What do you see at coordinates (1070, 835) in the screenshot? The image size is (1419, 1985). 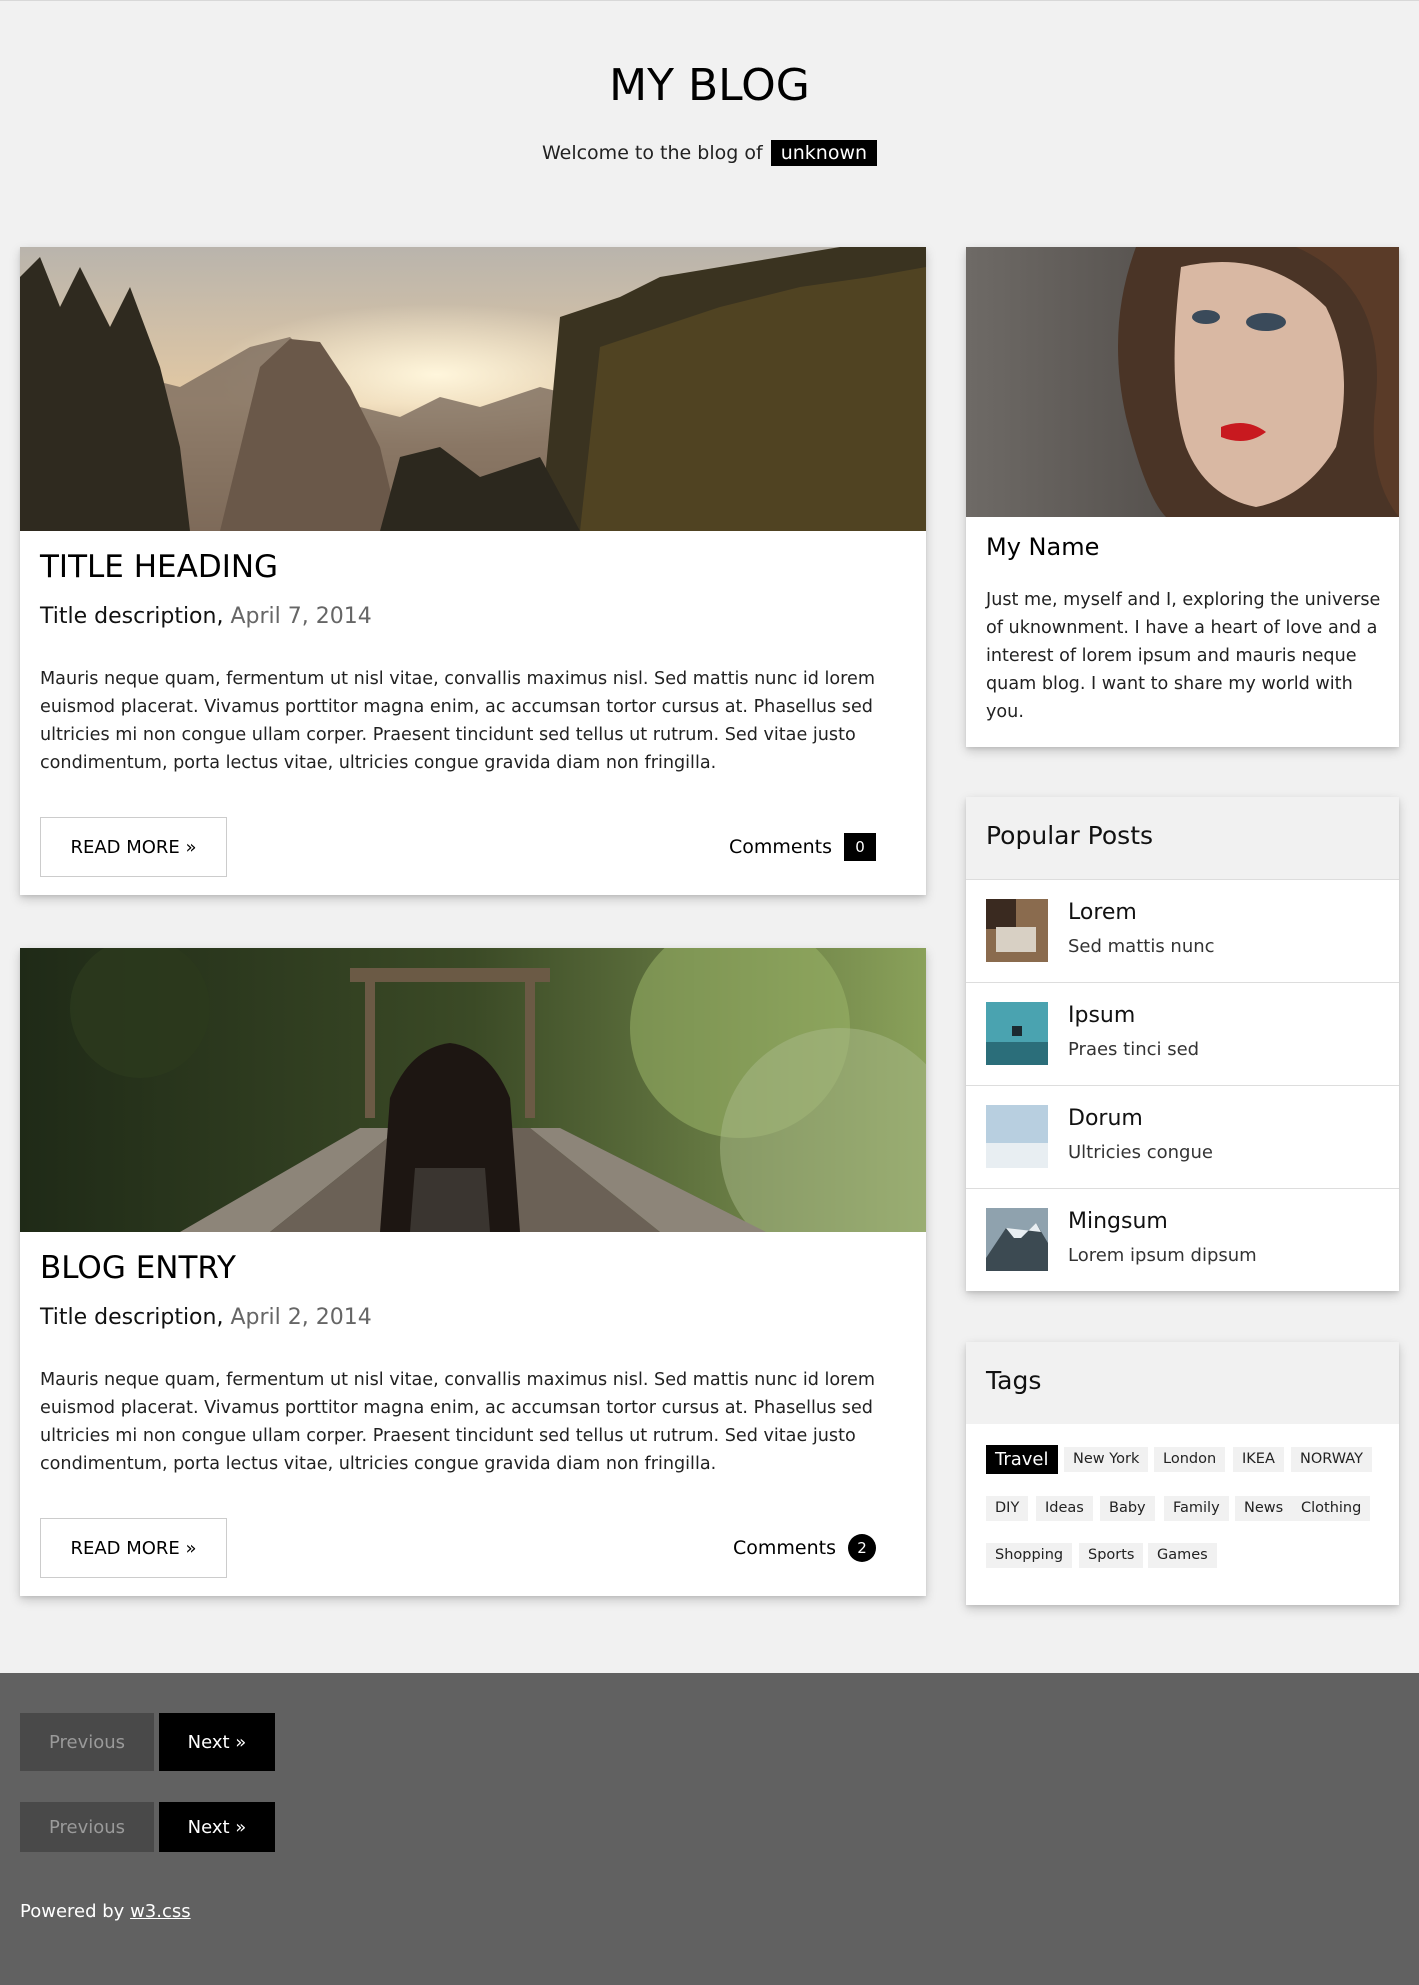 I see `popular-posts-heading: Popular Posts` at bounding box center [1070, 835].